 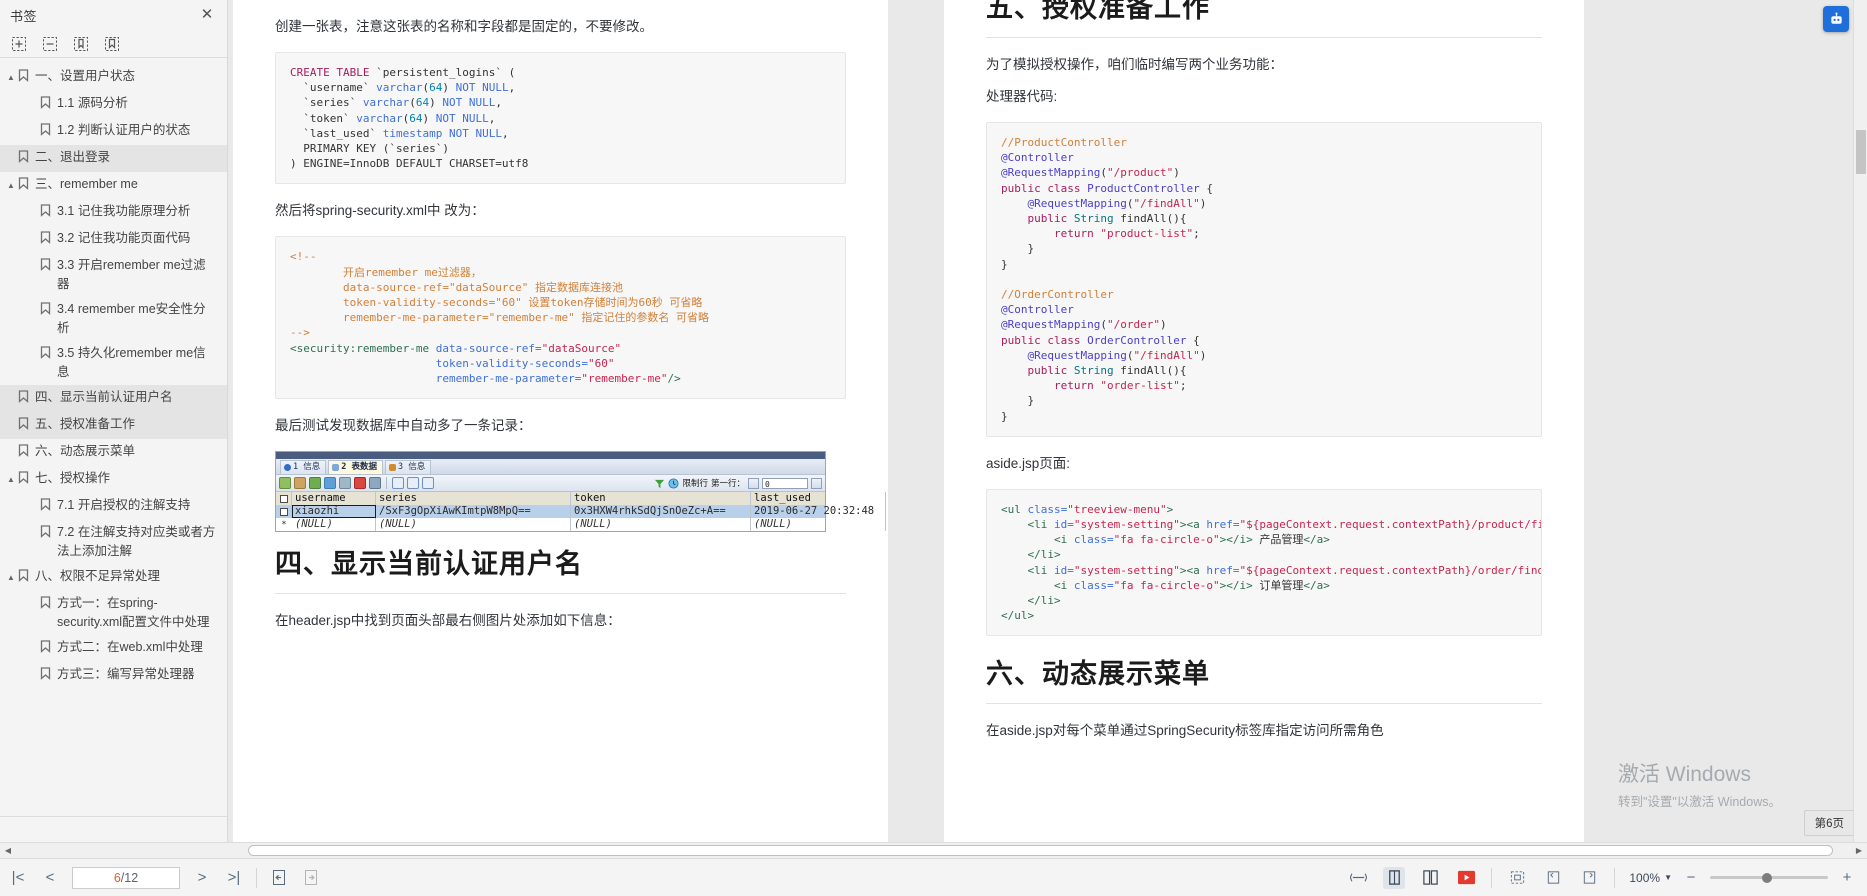 I want to click on single-page-icon, so click(x=1394, y=877).